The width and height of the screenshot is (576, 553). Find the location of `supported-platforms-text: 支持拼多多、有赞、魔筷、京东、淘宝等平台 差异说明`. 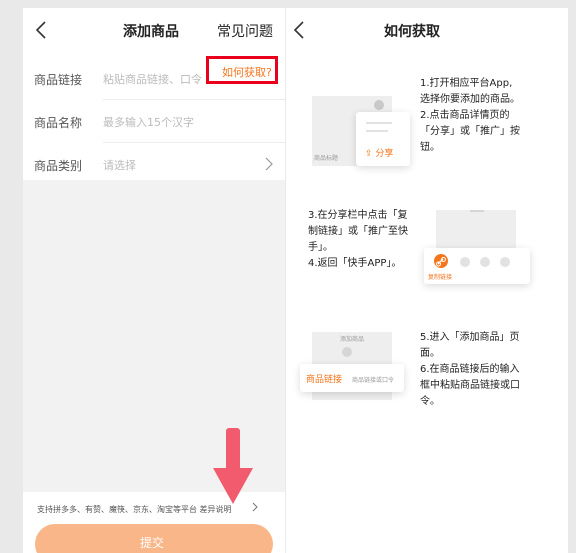

supported-platforms-text: 支持拼多多、有赞、魔筷、京东、淘宝等平台 差异说明 is located at coordinates (134, 509).